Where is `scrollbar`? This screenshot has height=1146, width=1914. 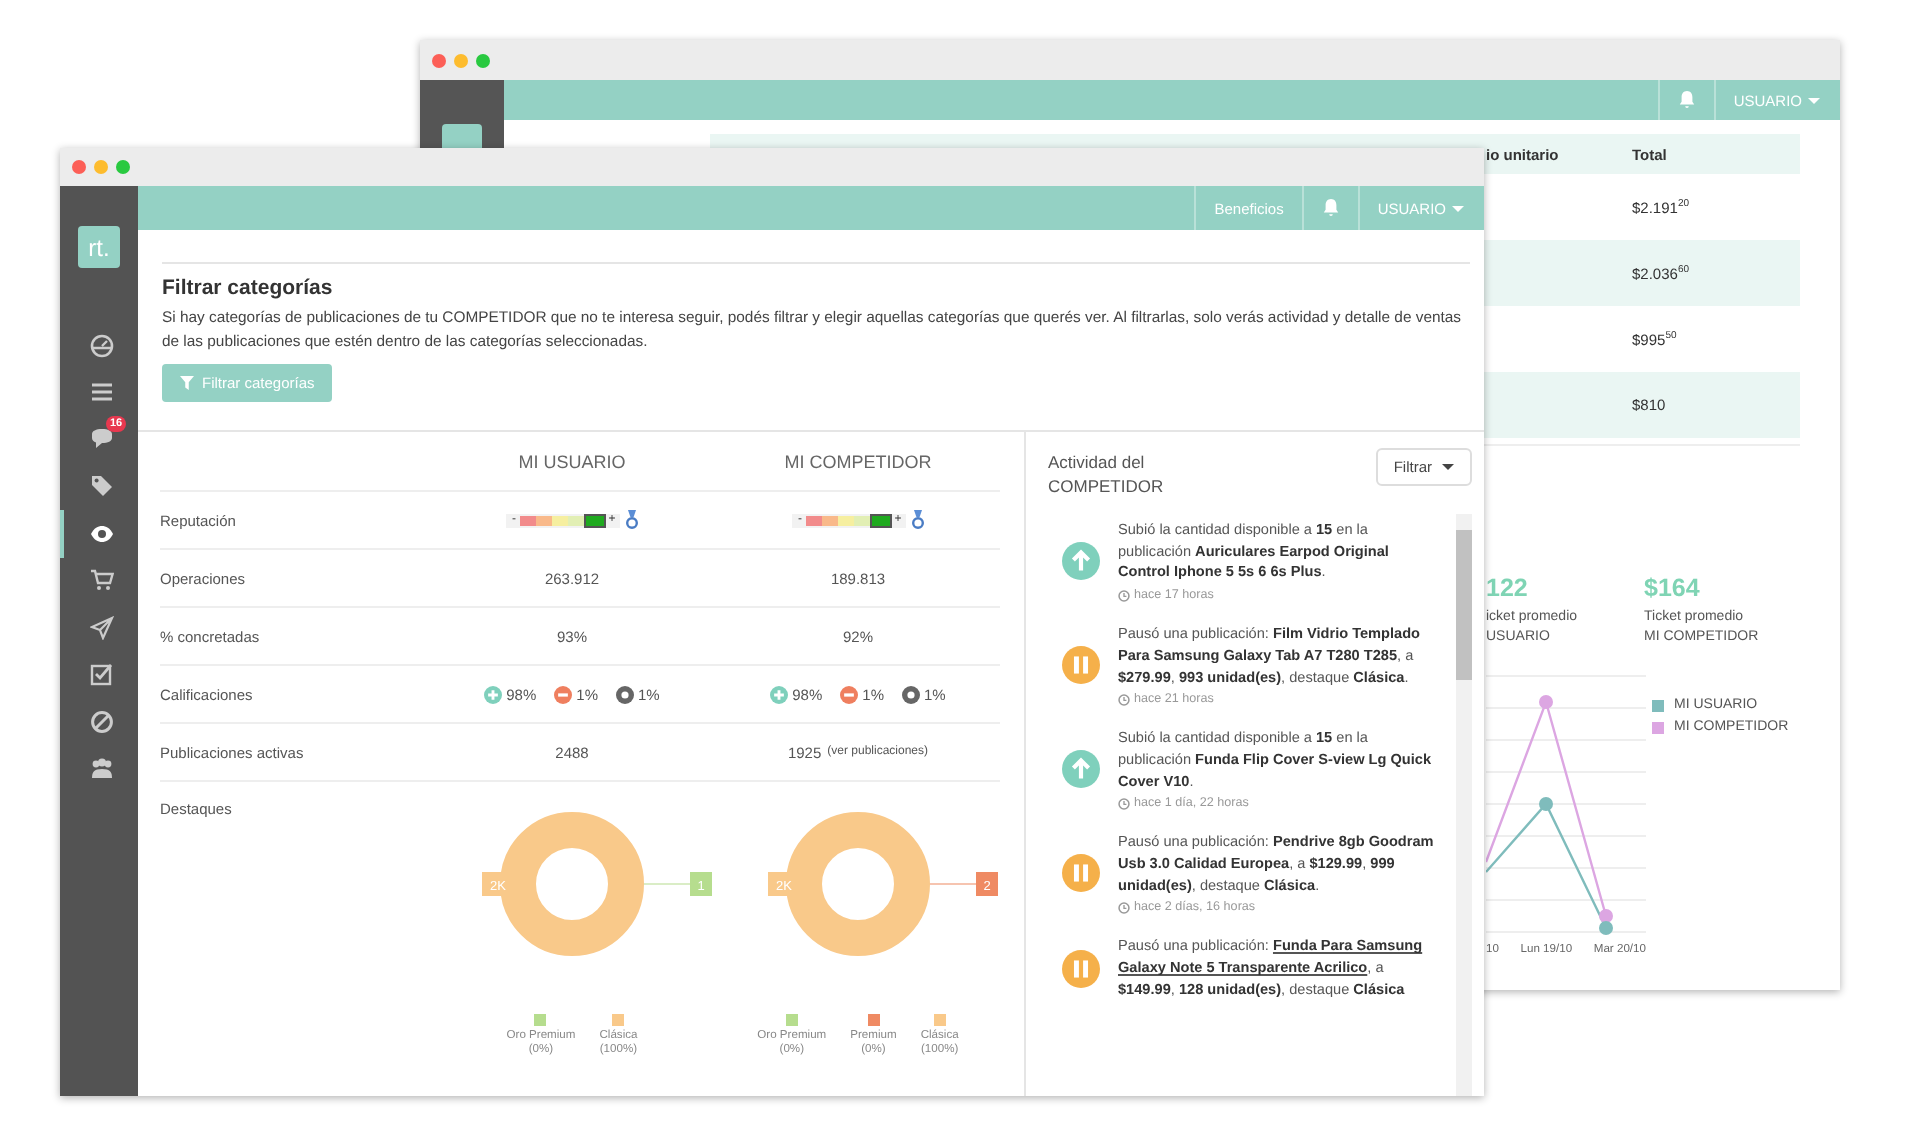 scrollbar is located at coordinates (1464, 805).